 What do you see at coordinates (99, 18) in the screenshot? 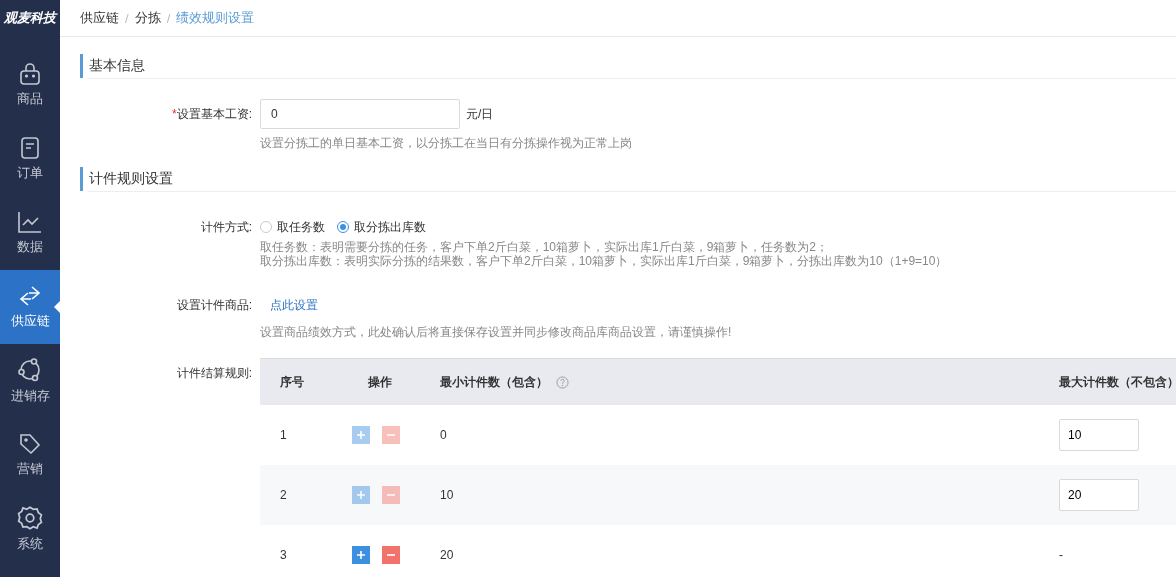
I see `breadcrumb-item: 供应链` at bounding box center [99, 18].